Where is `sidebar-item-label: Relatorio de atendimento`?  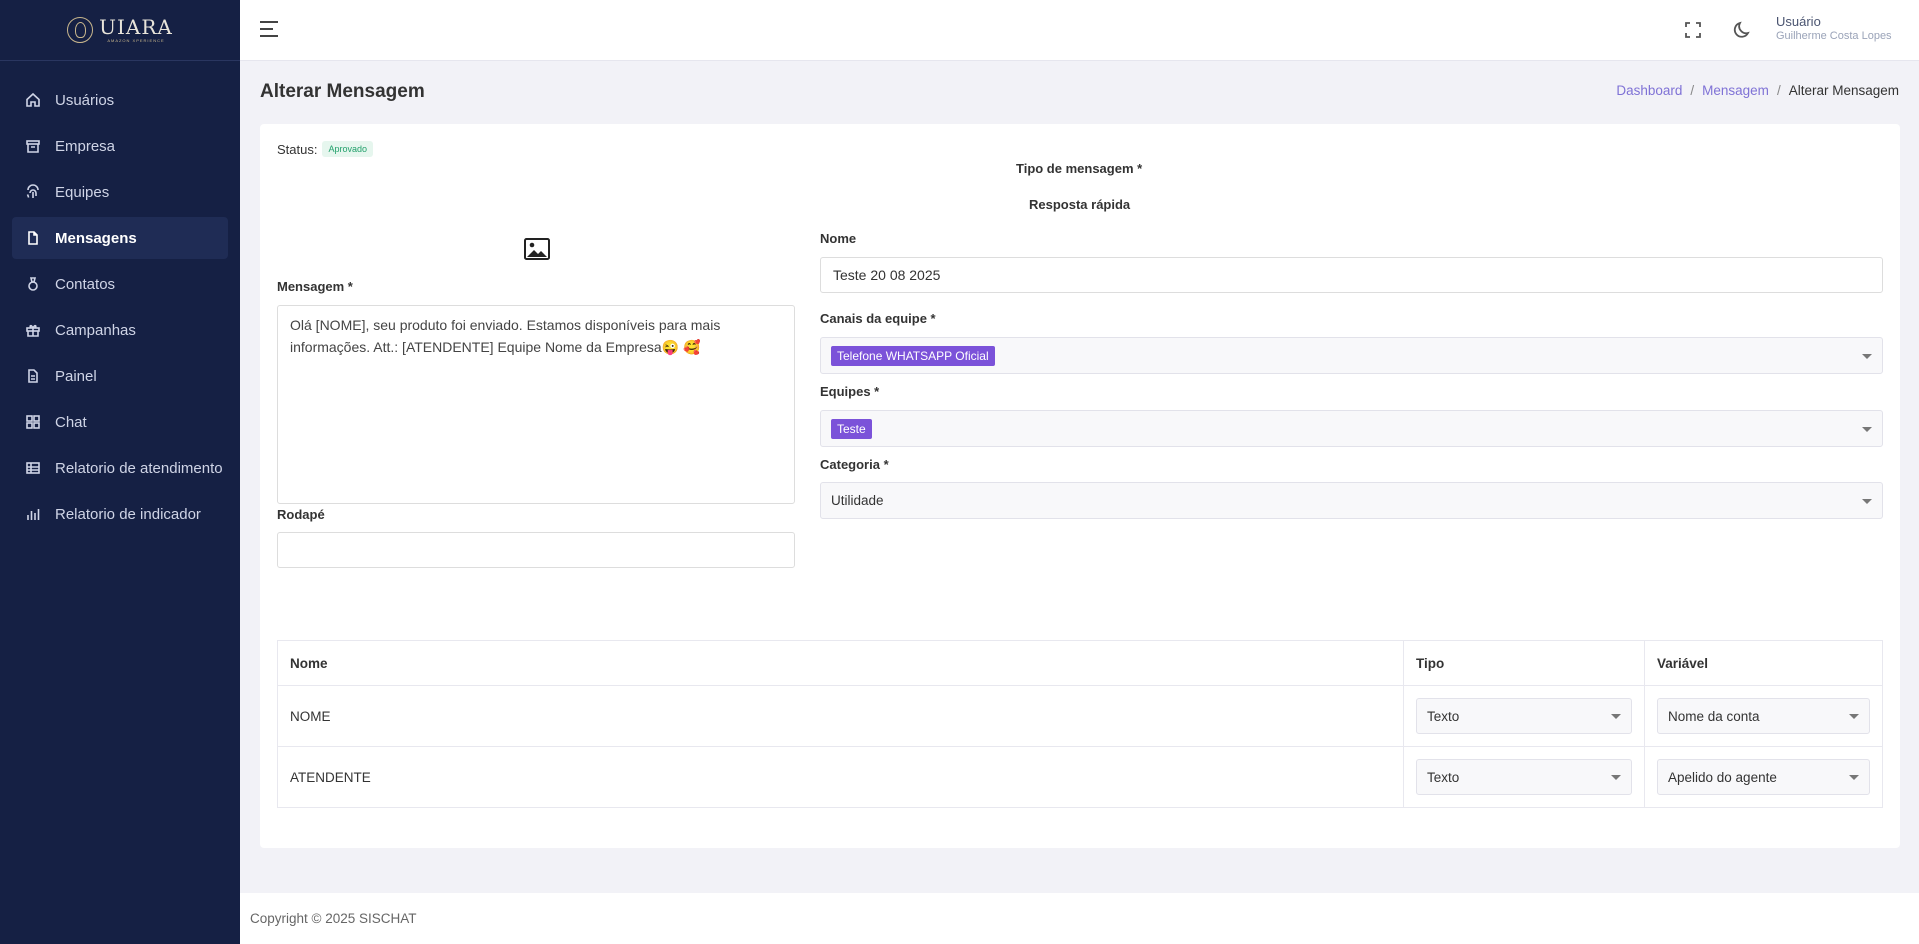 sidebar-item-label: Relatorio de atendimento is located at coordinates (139, 468).